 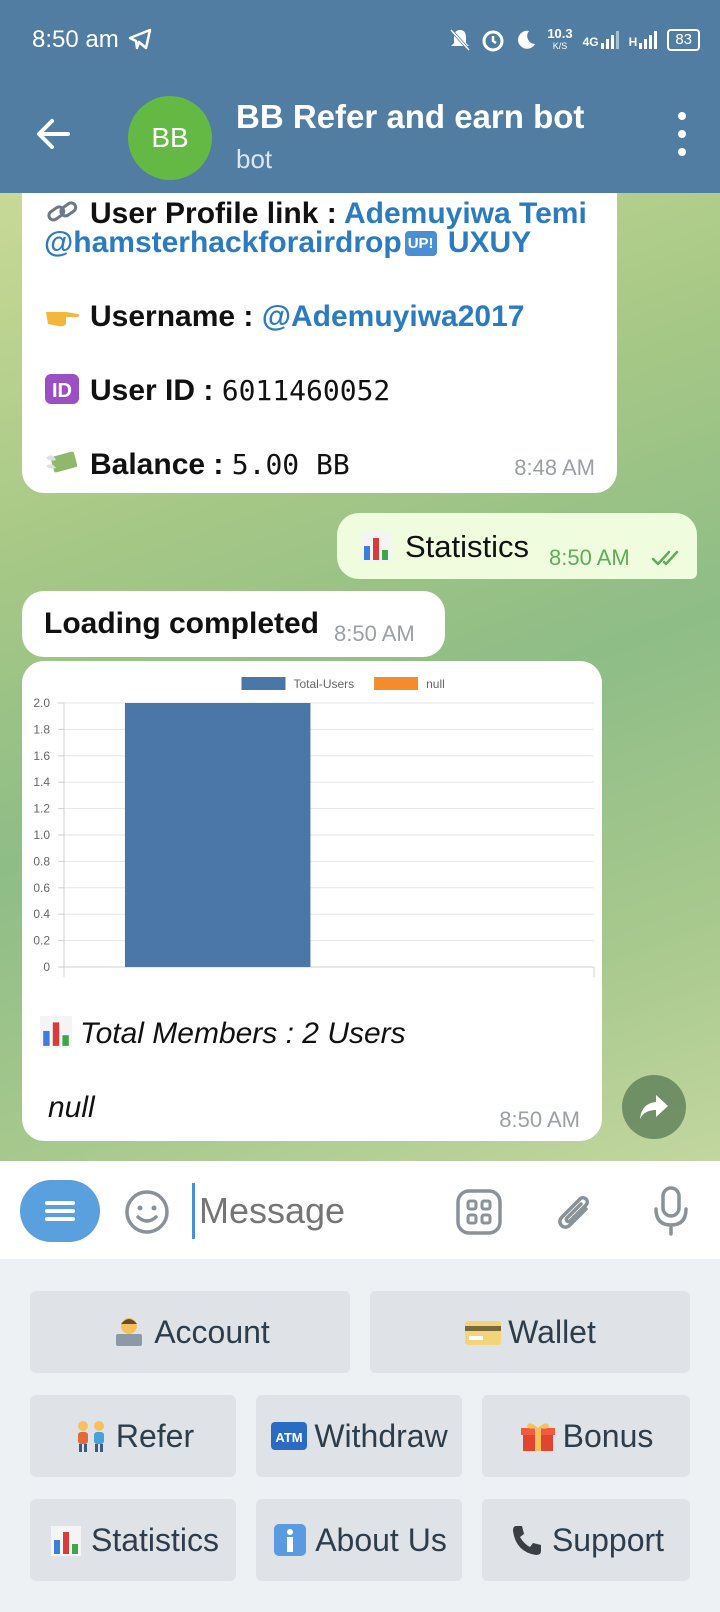 I want to click on loading-message: Loading completed 8:50 AM, so click(x=233, y=624).